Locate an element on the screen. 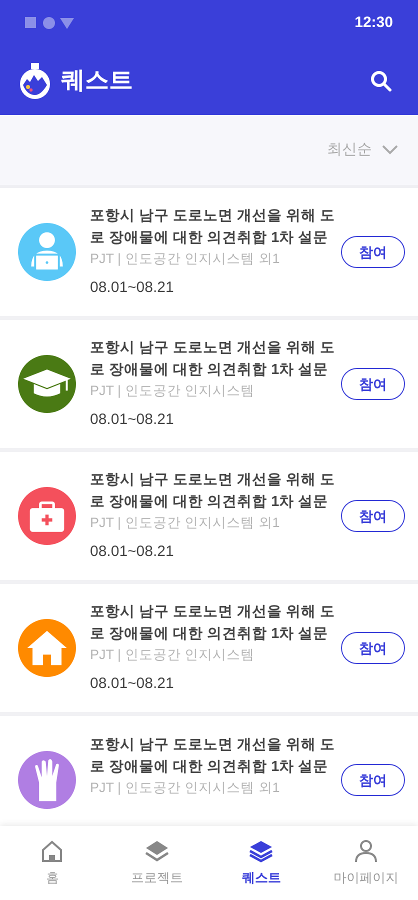 Image resolution: width=418 pixels, height=900 pixels. person-icon is located at coordinates (365, 851).